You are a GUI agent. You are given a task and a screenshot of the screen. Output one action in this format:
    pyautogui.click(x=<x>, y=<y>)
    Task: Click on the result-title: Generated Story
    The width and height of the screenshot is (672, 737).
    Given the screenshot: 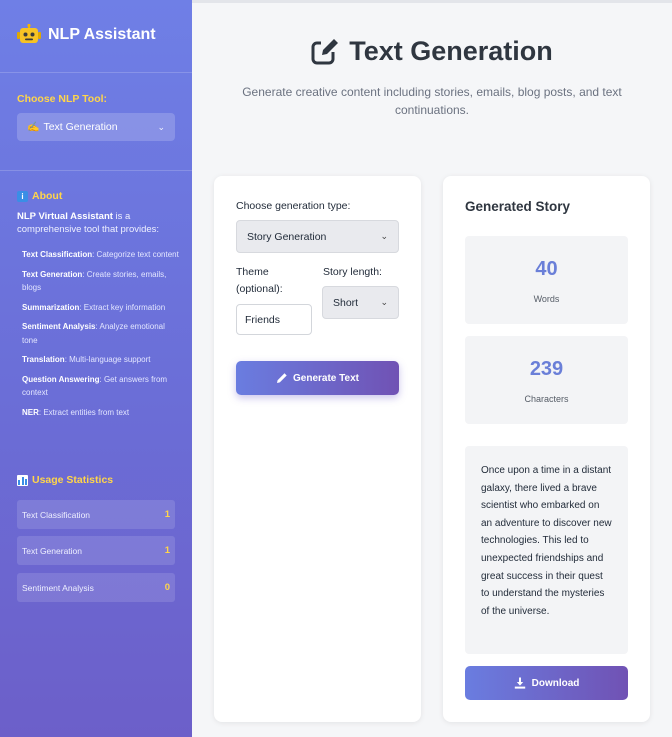 What is the action you would take?
    pyautogui.click(x=518, y=206)
    